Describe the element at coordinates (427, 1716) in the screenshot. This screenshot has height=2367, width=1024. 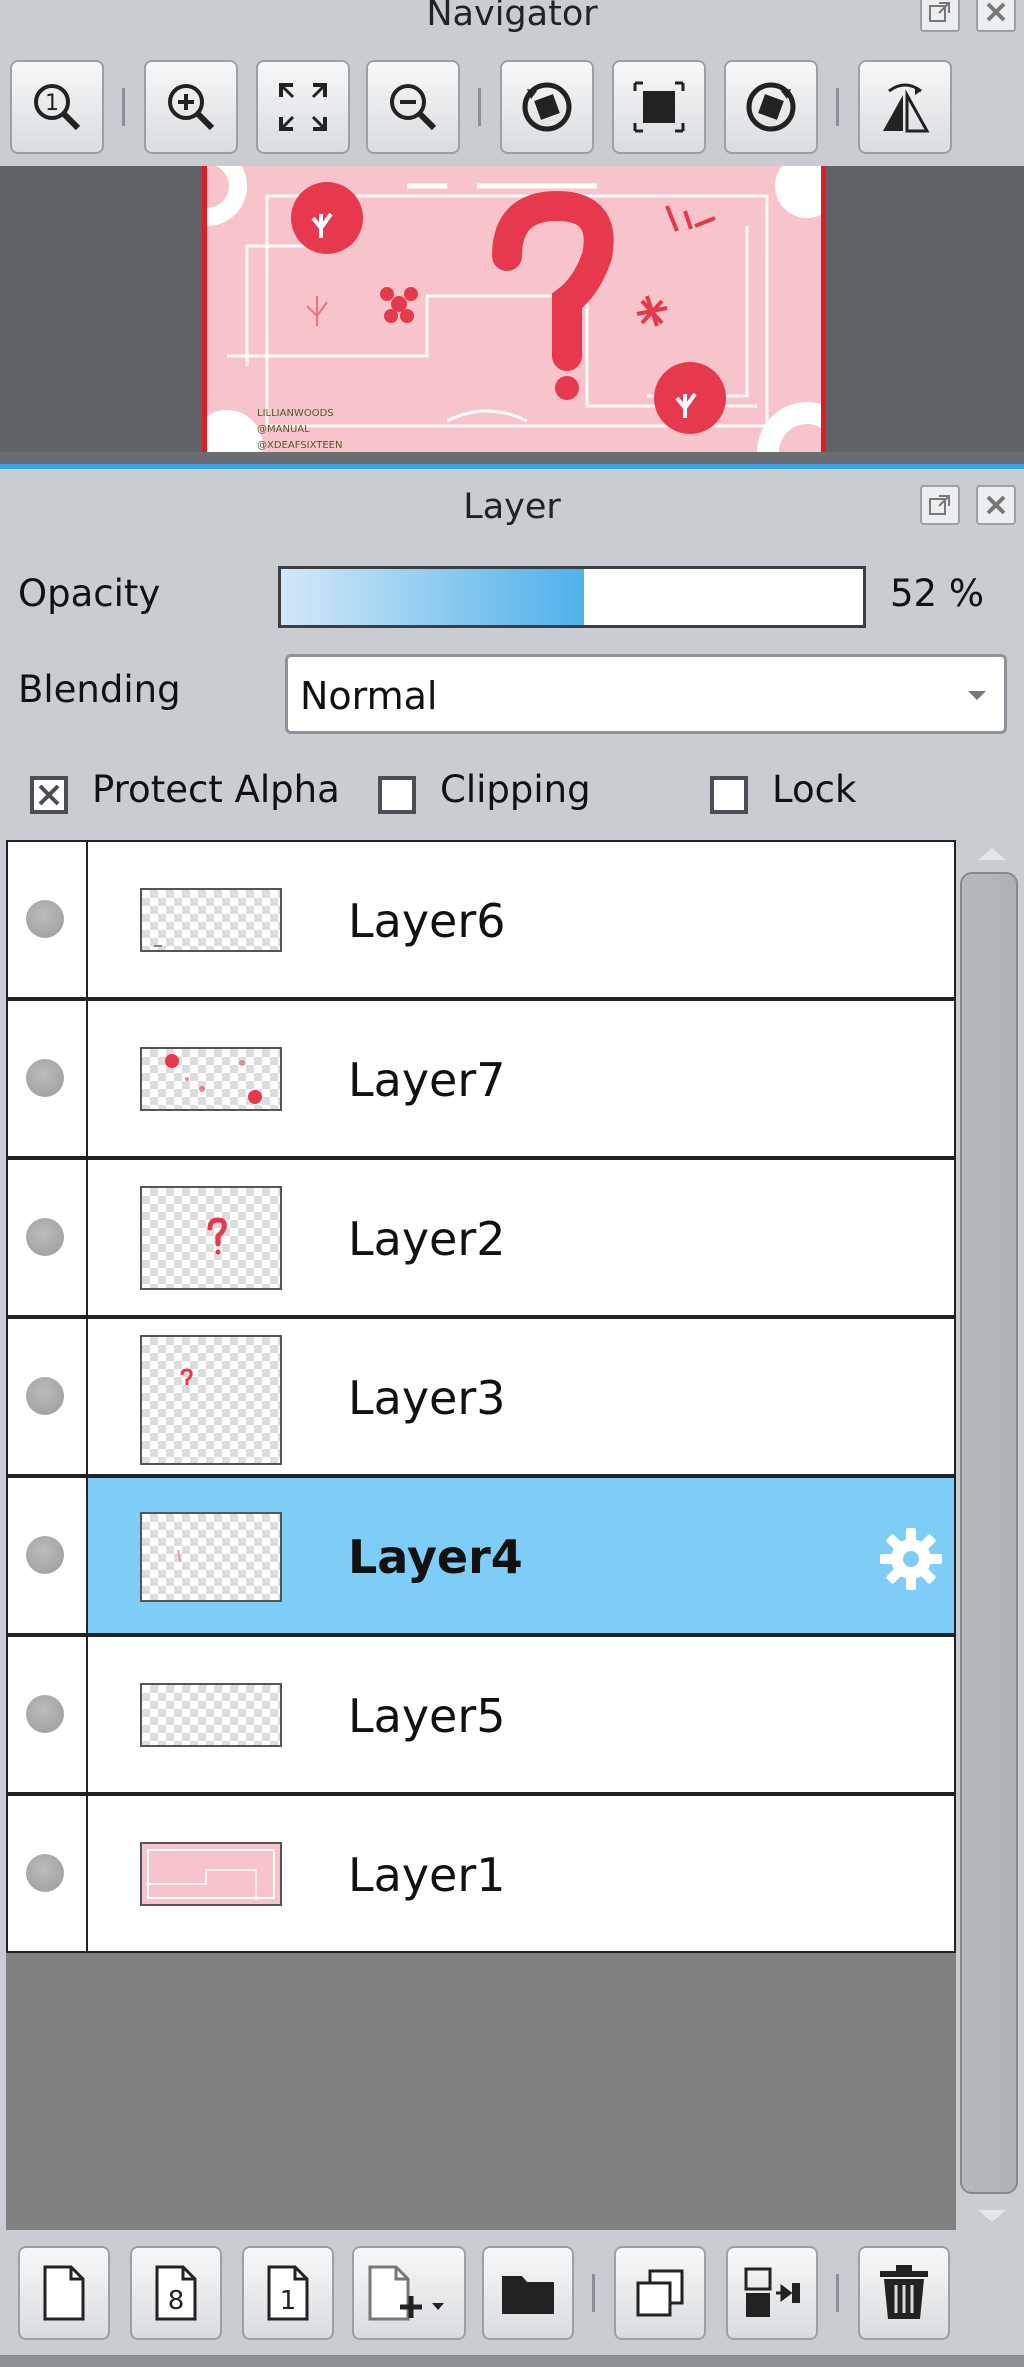
I see `layer-name: Layer5` at that location.